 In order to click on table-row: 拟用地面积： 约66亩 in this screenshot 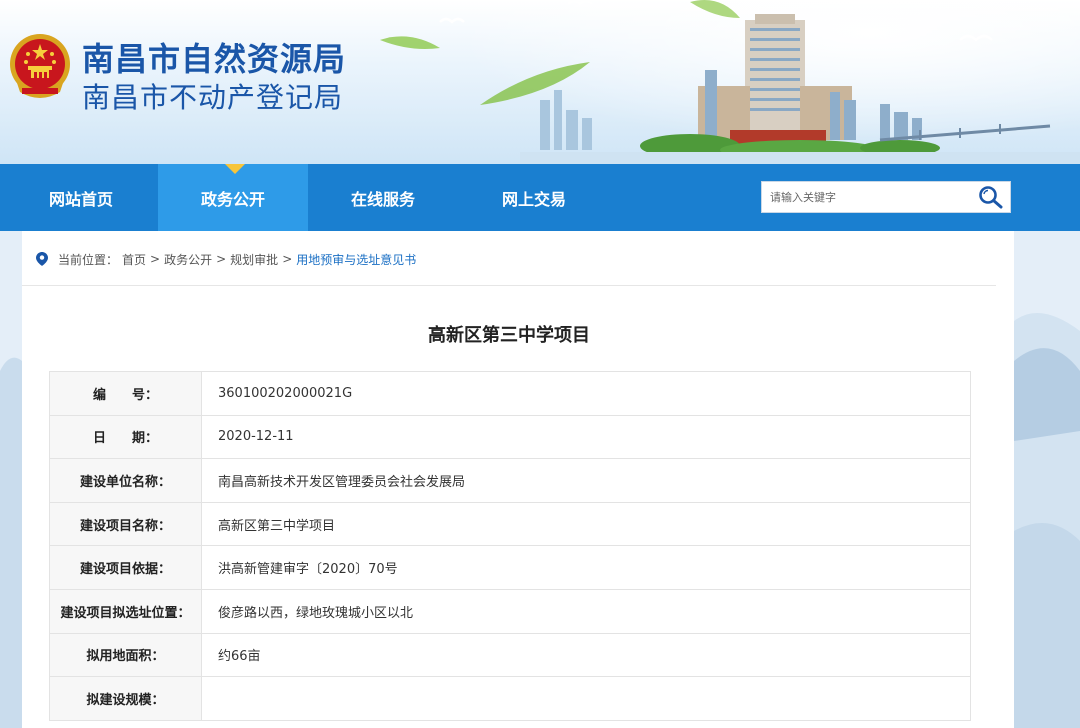, I will do `click(510, 655)`.